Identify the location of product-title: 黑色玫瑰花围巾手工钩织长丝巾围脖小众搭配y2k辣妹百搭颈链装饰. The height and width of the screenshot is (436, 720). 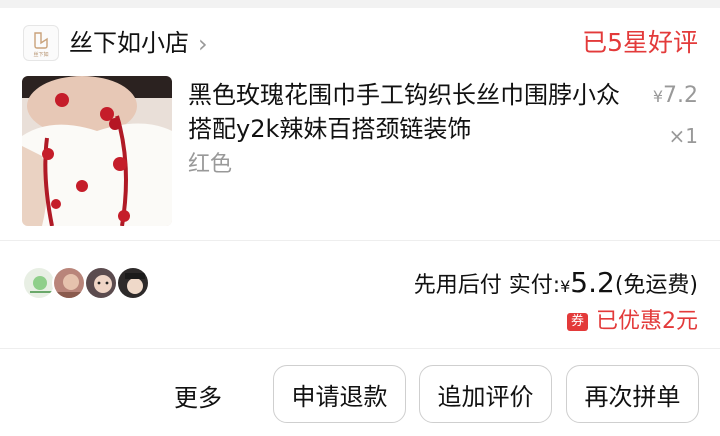
(408, 112).